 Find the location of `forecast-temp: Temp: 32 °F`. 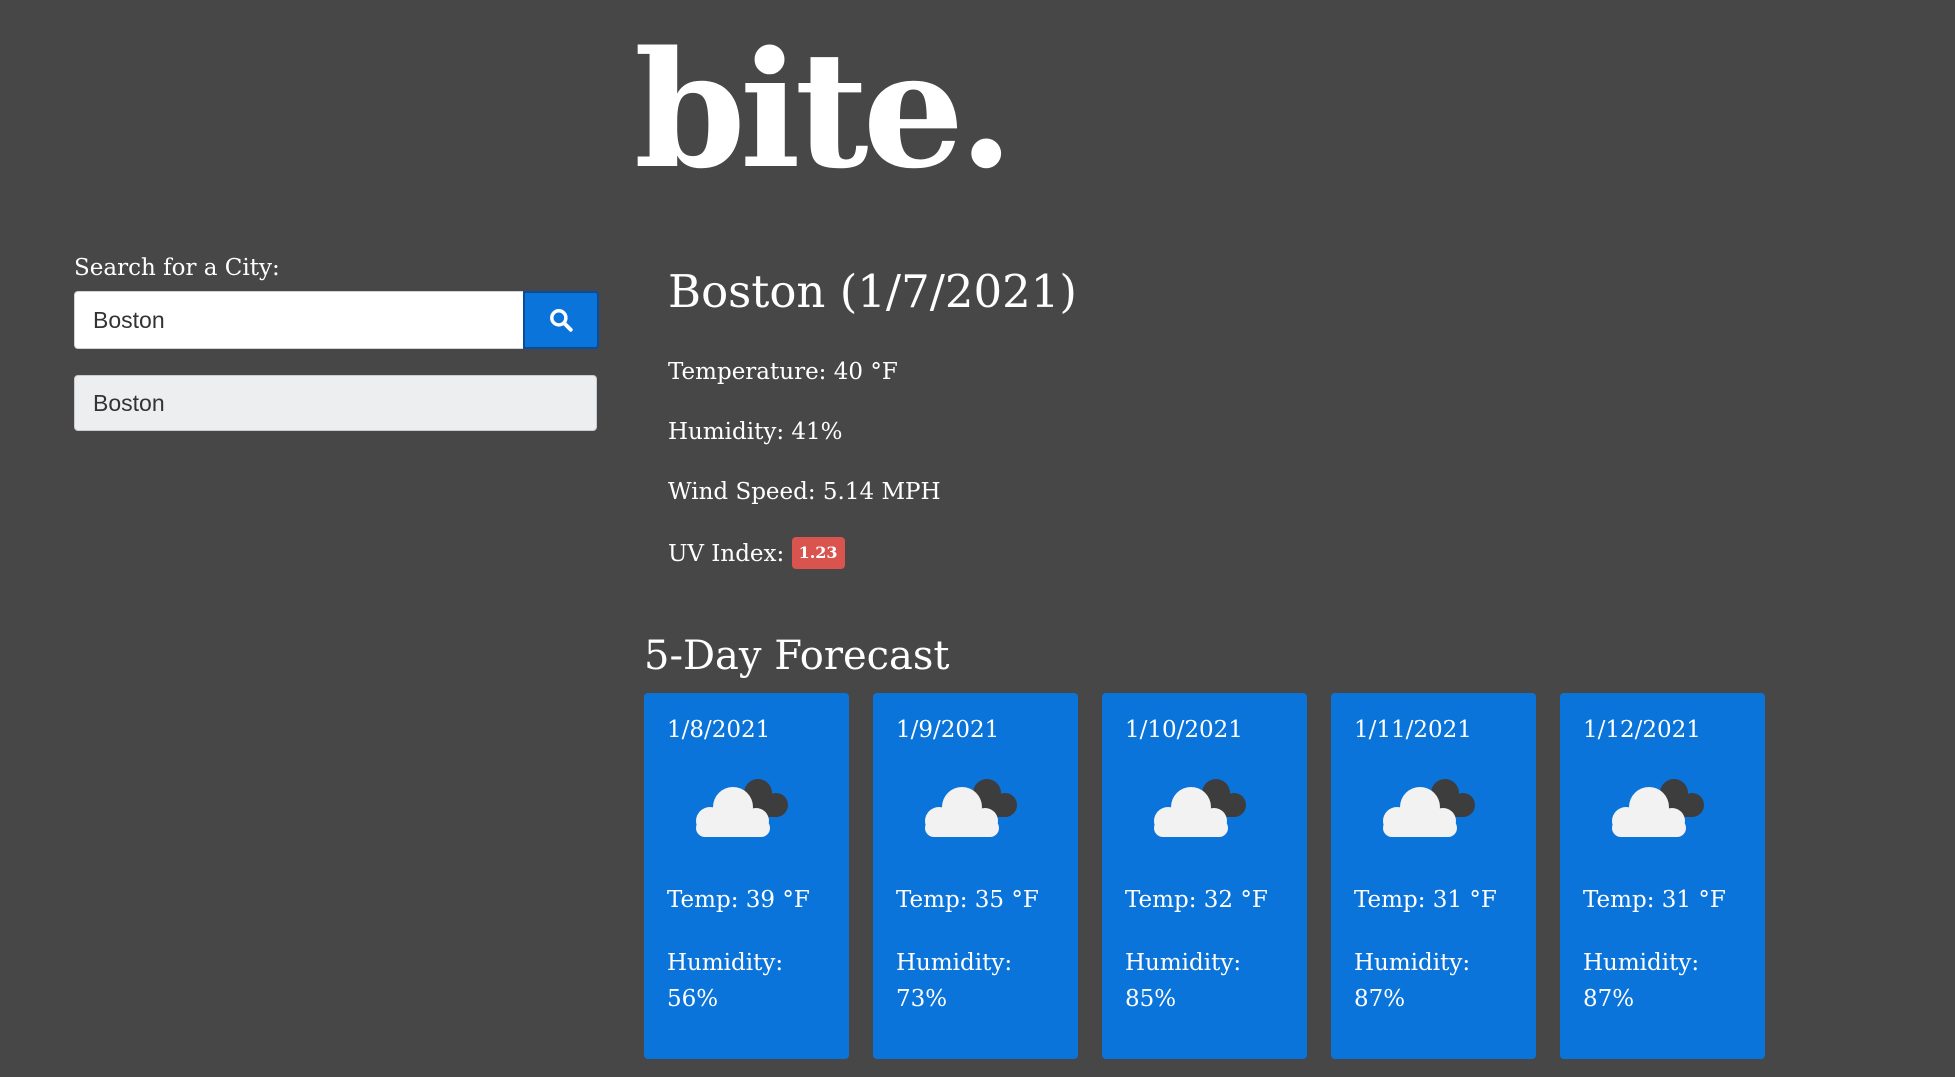

forecast-temp: Temp: 32 °F is located at coordinates (1196, 900).